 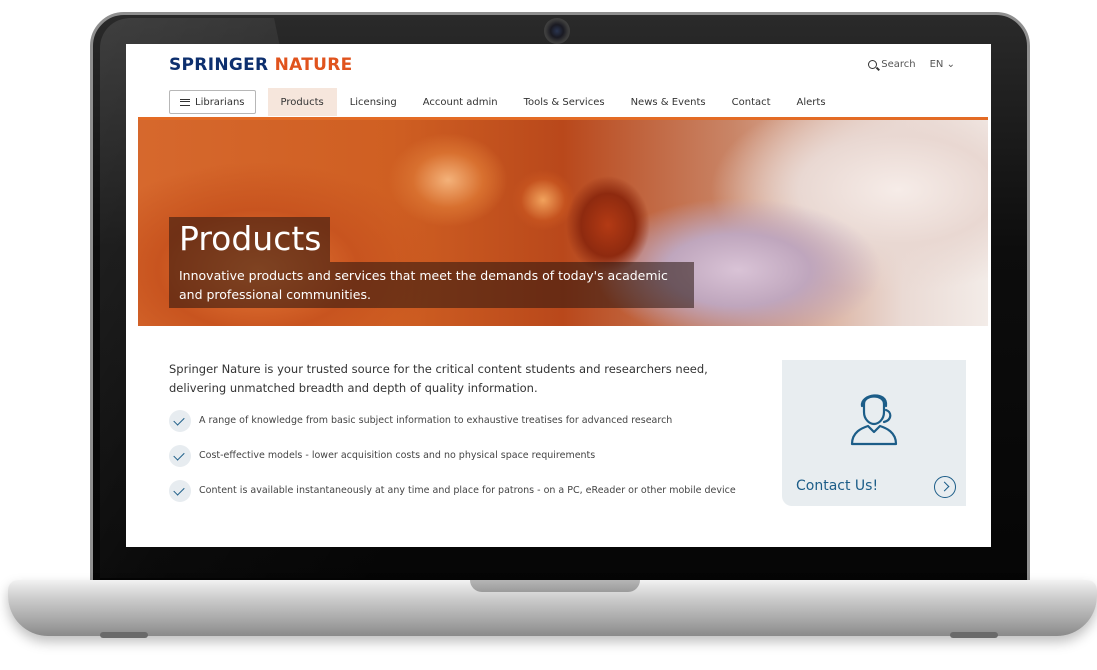 I want to click on contact-card: Contact Us!, so click(x=874, y=433).